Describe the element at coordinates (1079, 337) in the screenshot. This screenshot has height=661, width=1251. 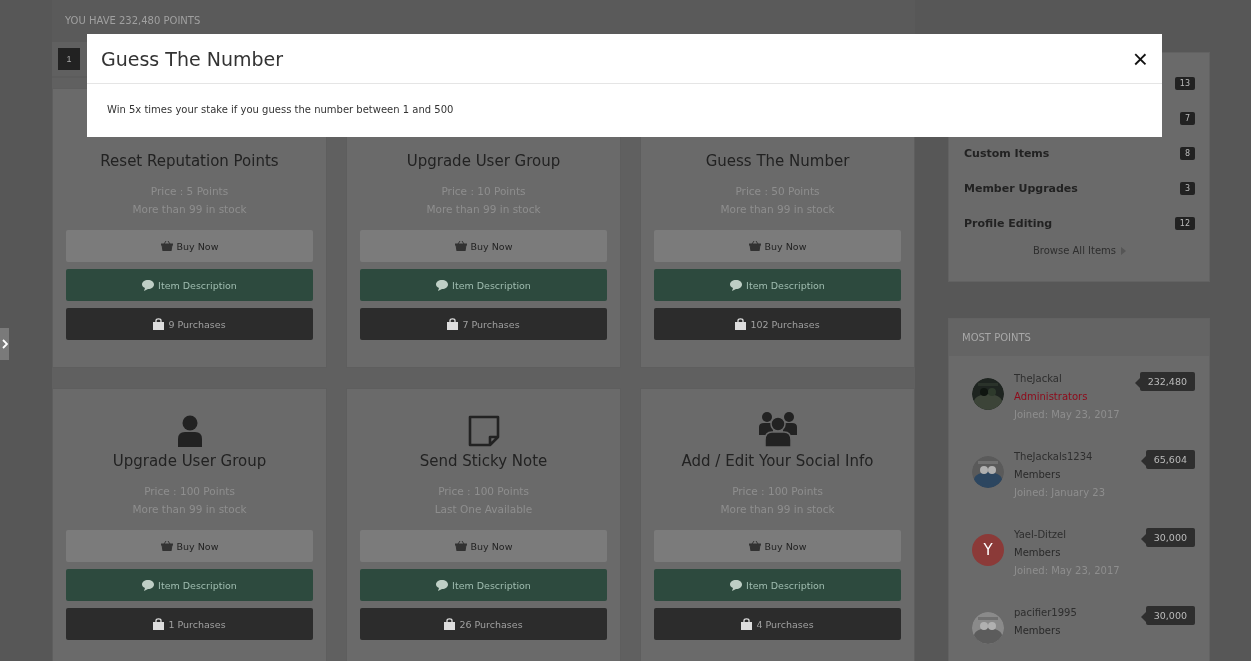
I see `panel-heading: MOST POINTS` at that location.